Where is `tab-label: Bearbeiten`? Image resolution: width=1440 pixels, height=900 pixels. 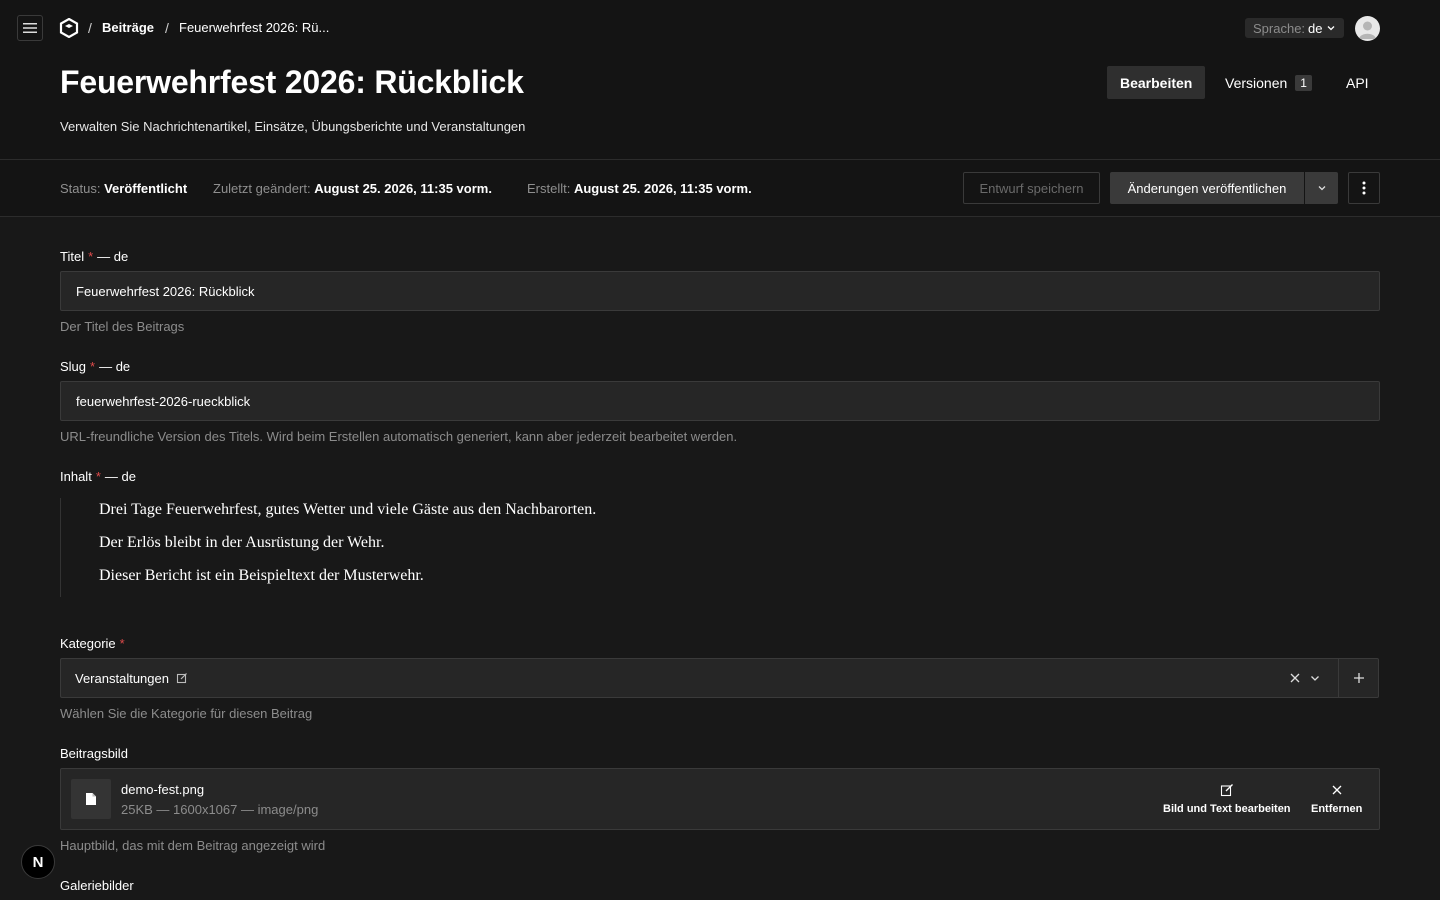 tab-label: Bearbeiten is located at coordinates (1156, 82).